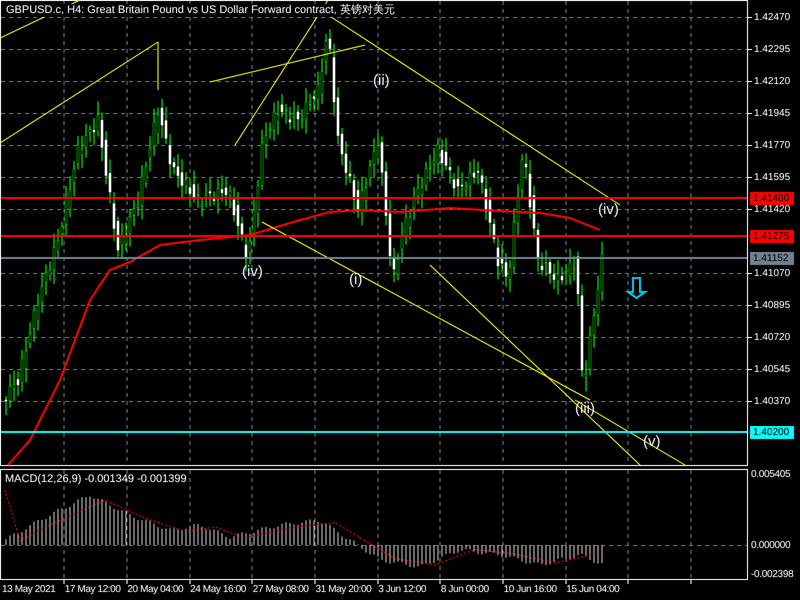  I want to click on time-axis-label: 27 May 08:00, so click(280, 590).